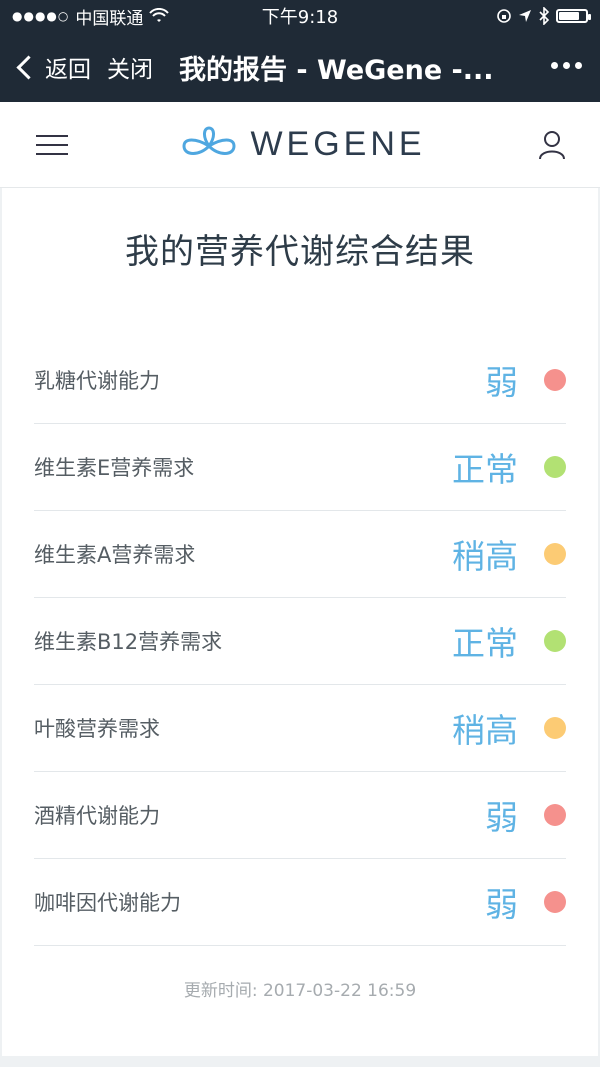 The height and width of the screenshot is (1067, 600). I want to click on result-label: 叶酸营养需求, so click(97, 729).